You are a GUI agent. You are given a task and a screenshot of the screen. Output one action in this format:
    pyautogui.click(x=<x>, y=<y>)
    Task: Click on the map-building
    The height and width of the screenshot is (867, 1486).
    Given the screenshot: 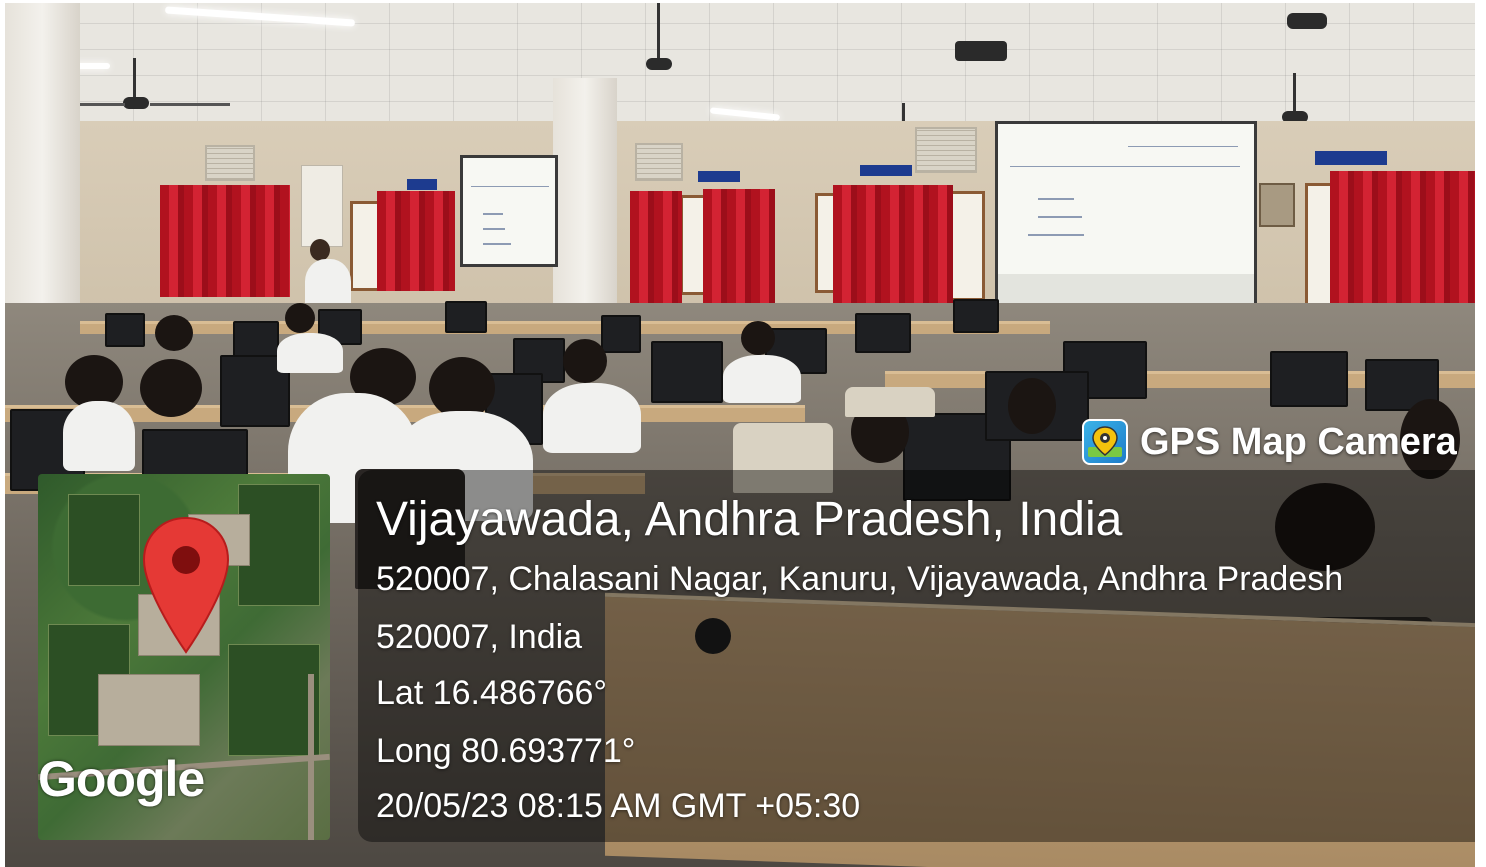 What is the action you would take?
    pyautogui.click(x=149, y=710)
    